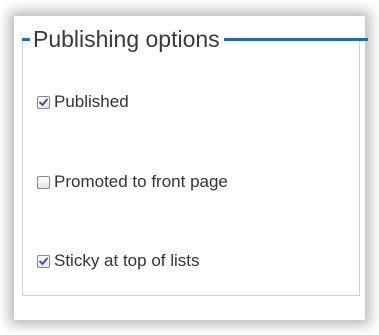 The width and height of the screenshot is (379, 335). I want to click on promoted-label: Promoted to front page, so click(141, 181).